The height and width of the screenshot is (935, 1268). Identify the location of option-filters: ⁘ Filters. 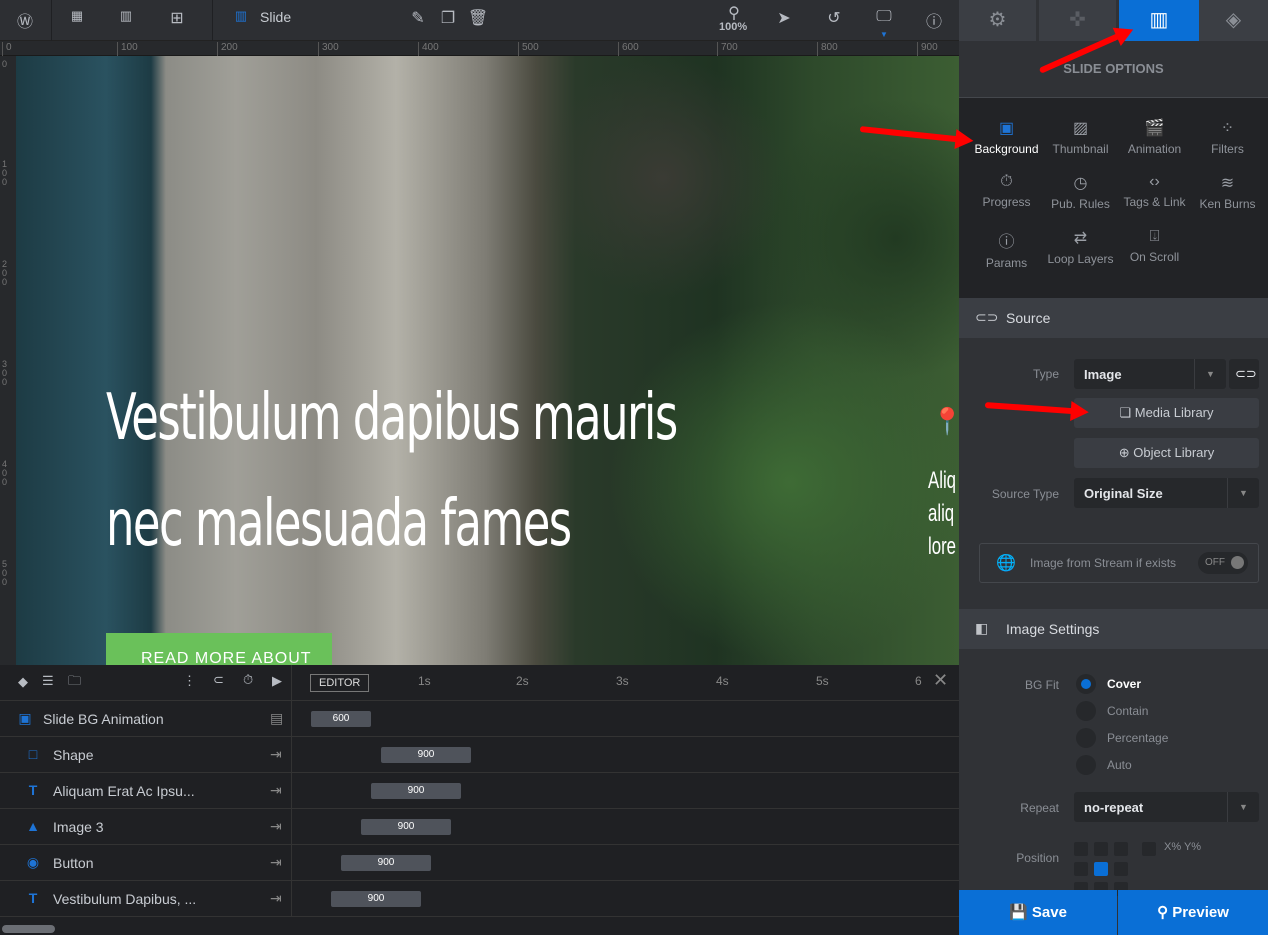
(1227, 137).